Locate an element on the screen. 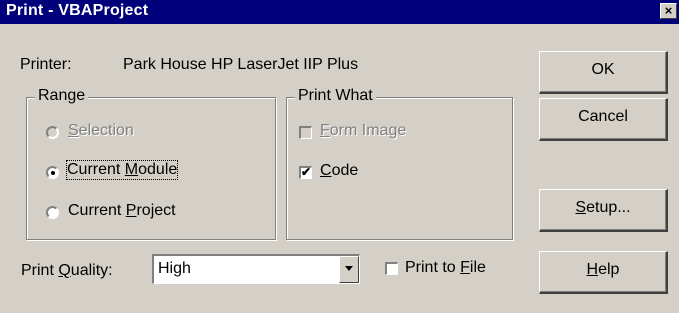  title-bar: Print - VBAProject × is located at coordinates (339, 12).